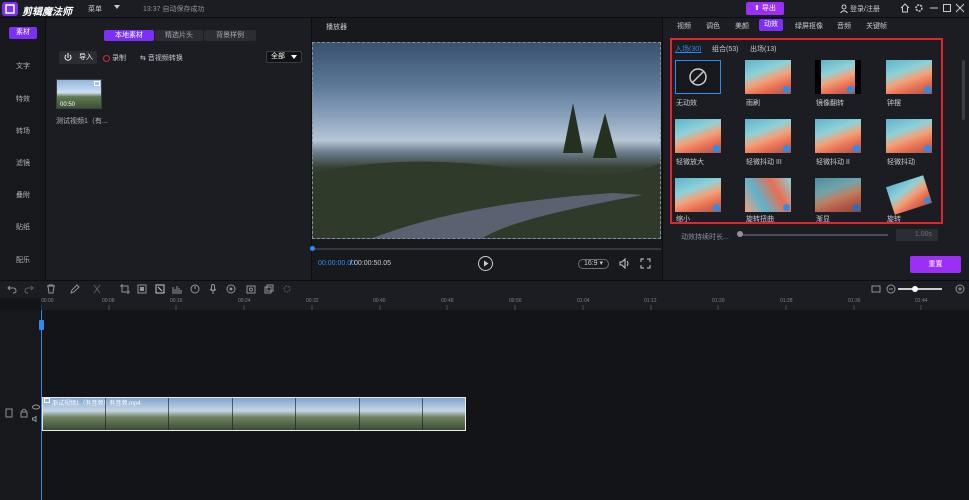 Image resolution: width=969 pixels, height=500 pixels. Describe the element at coordinates (78, 57) in the screenshot. I see `import-button: 导入` at that location.